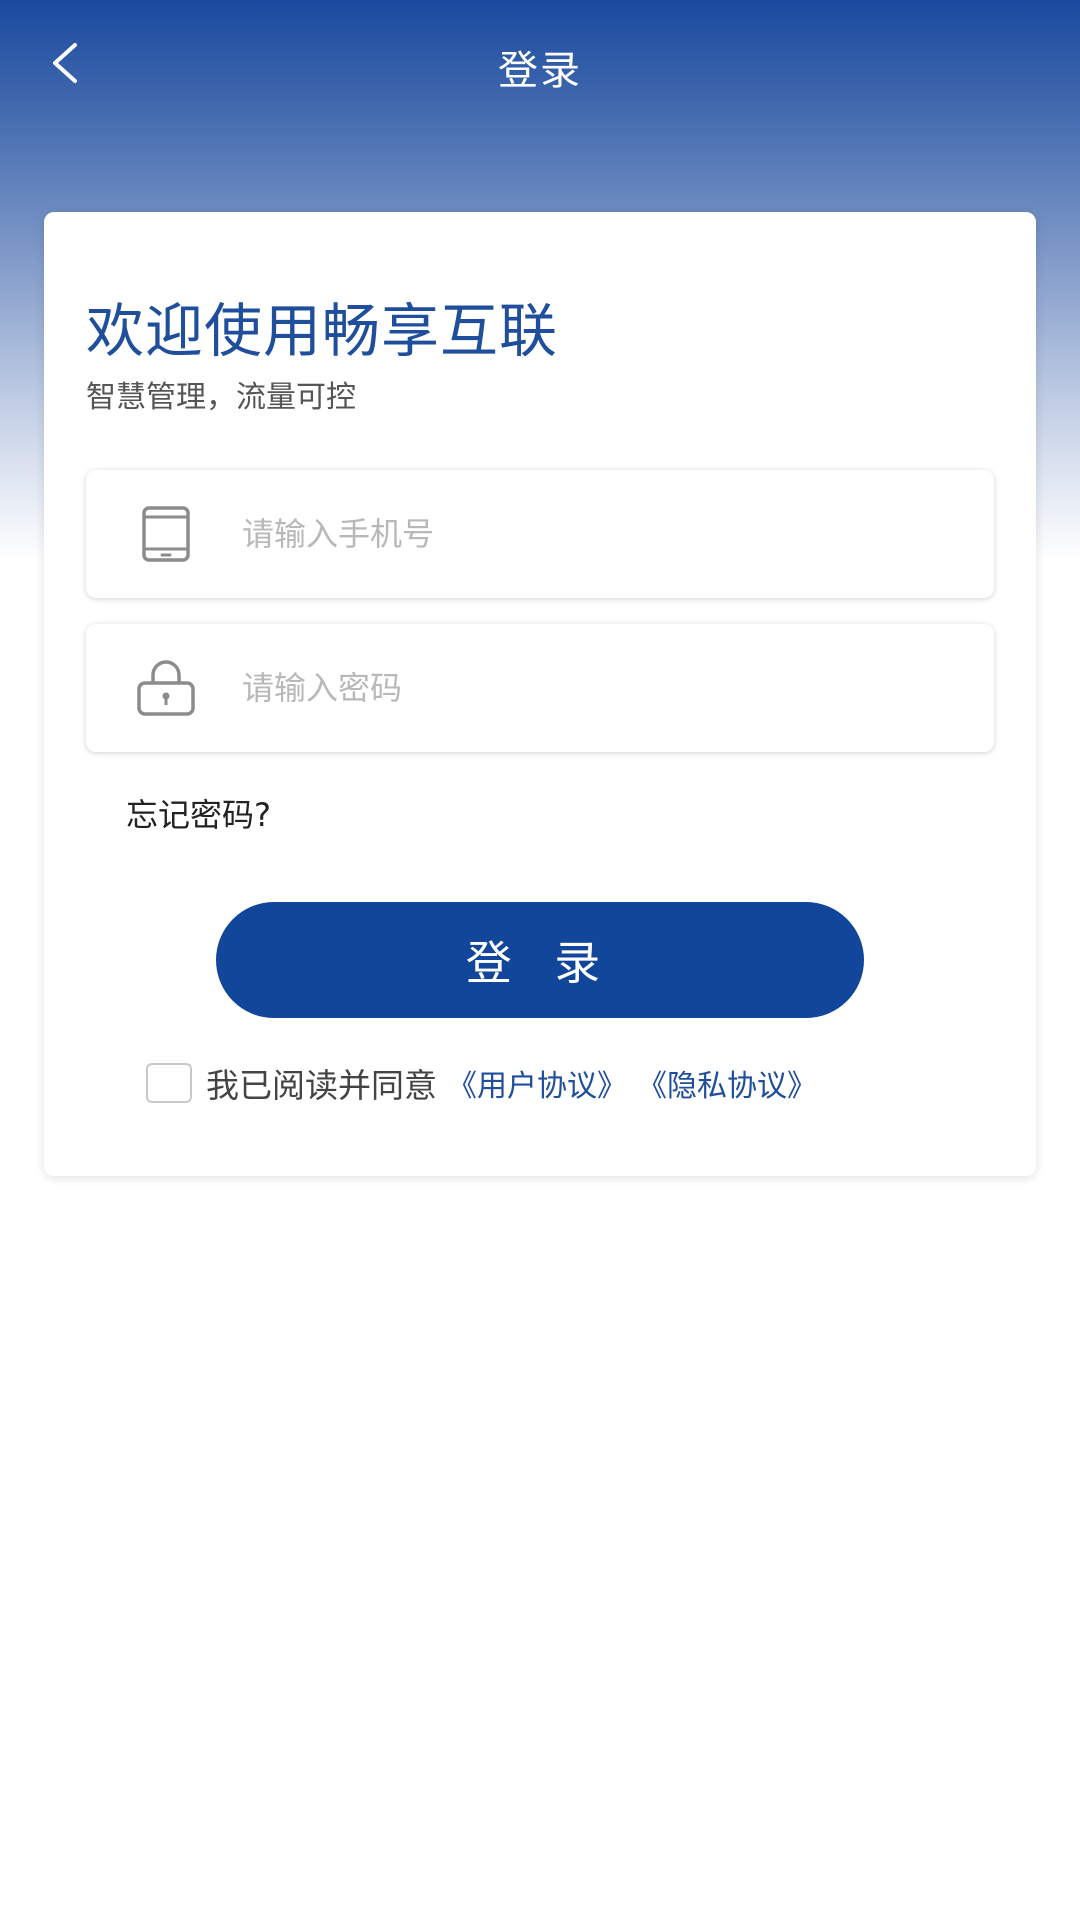 The height and width of the screenshot is (1920, 1080). I want to click on phone-field, so click(540, 534).